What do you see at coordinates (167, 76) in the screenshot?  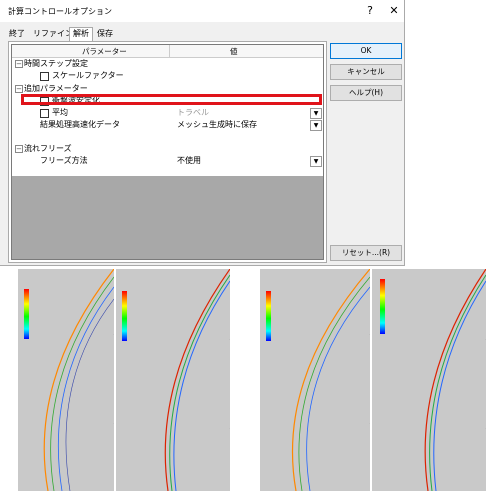 I see `grid-row-scale-factor: スケールファクター` at bounding box center [167, 76].